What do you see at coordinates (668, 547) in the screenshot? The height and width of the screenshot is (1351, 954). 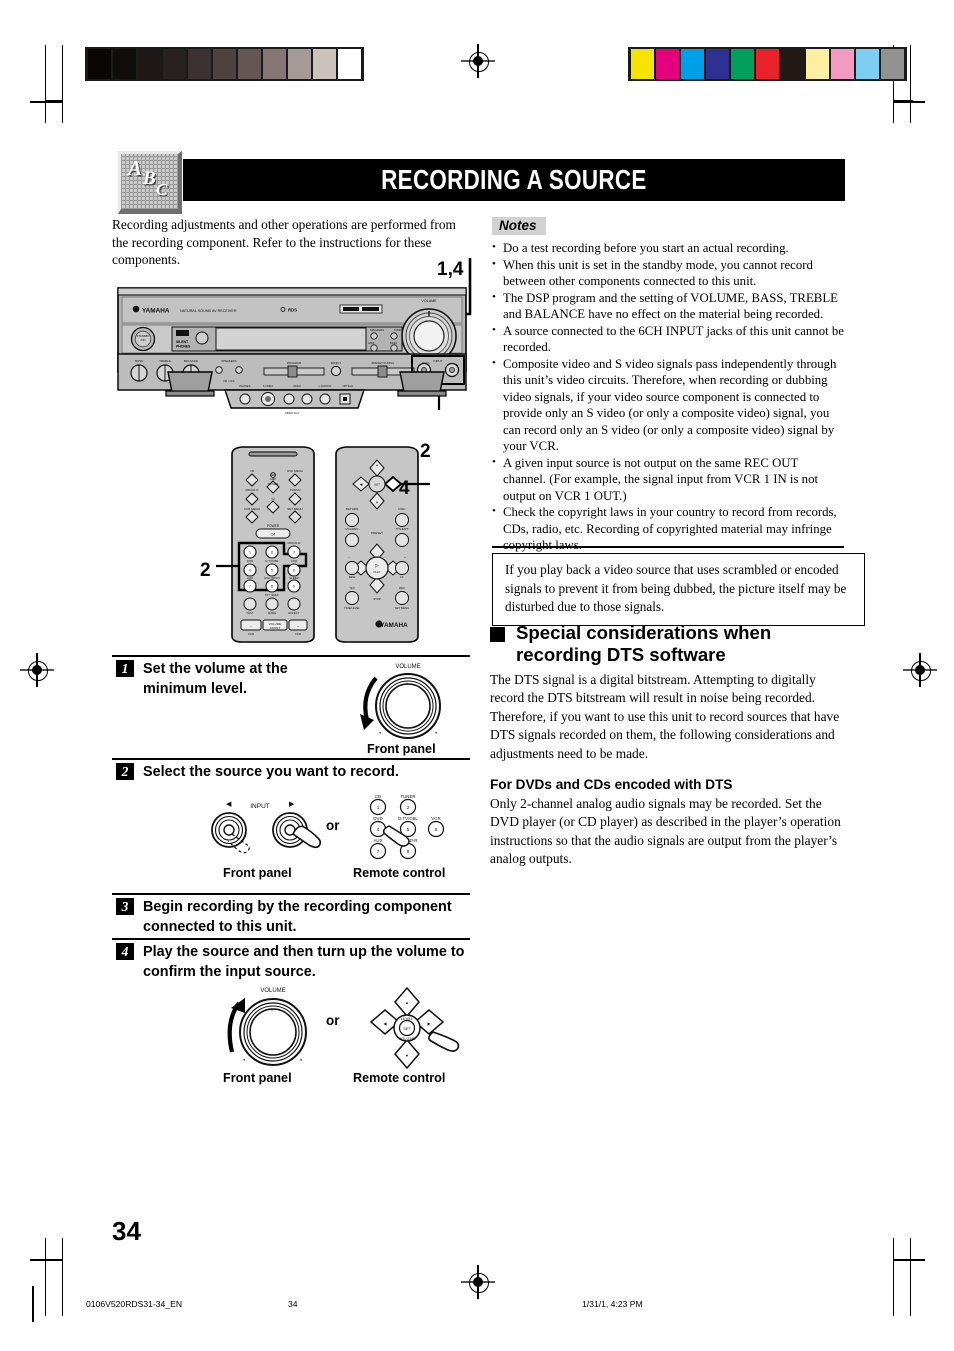 I see `notes-bottom-rule` at bounding box center [668, 547].